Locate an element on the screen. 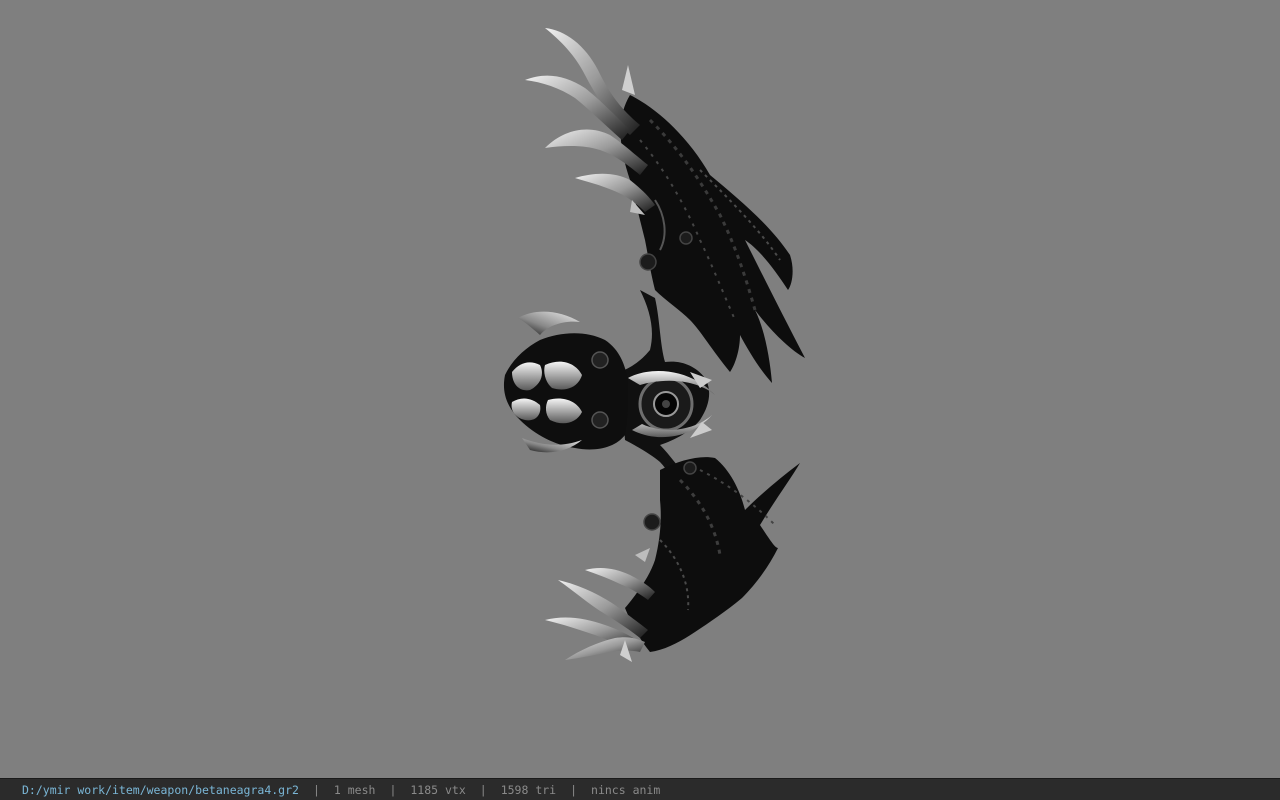 This screenshot has height=800, width=1280. vertex-count: 1185 vtx is located at coordinates (438, 790).